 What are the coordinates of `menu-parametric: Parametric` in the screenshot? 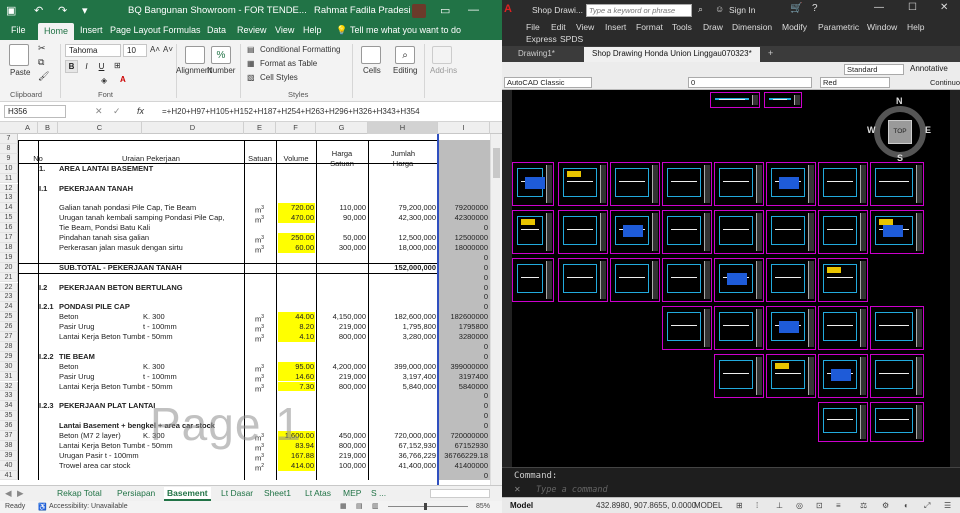 It's located at (838, 27).